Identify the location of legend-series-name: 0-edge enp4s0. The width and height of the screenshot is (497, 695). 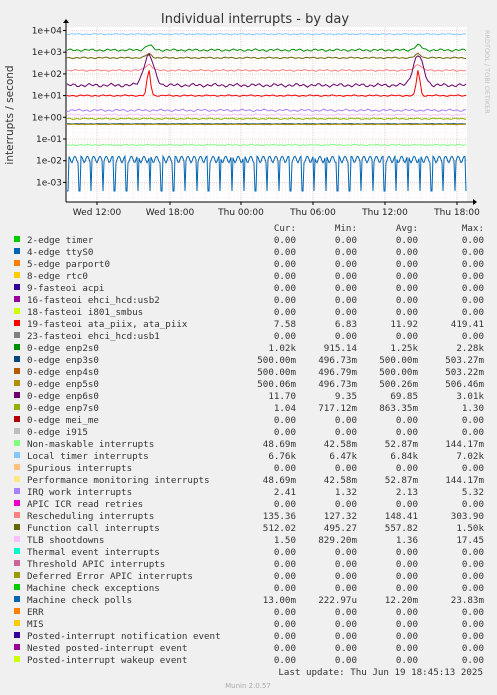
(63, 372).